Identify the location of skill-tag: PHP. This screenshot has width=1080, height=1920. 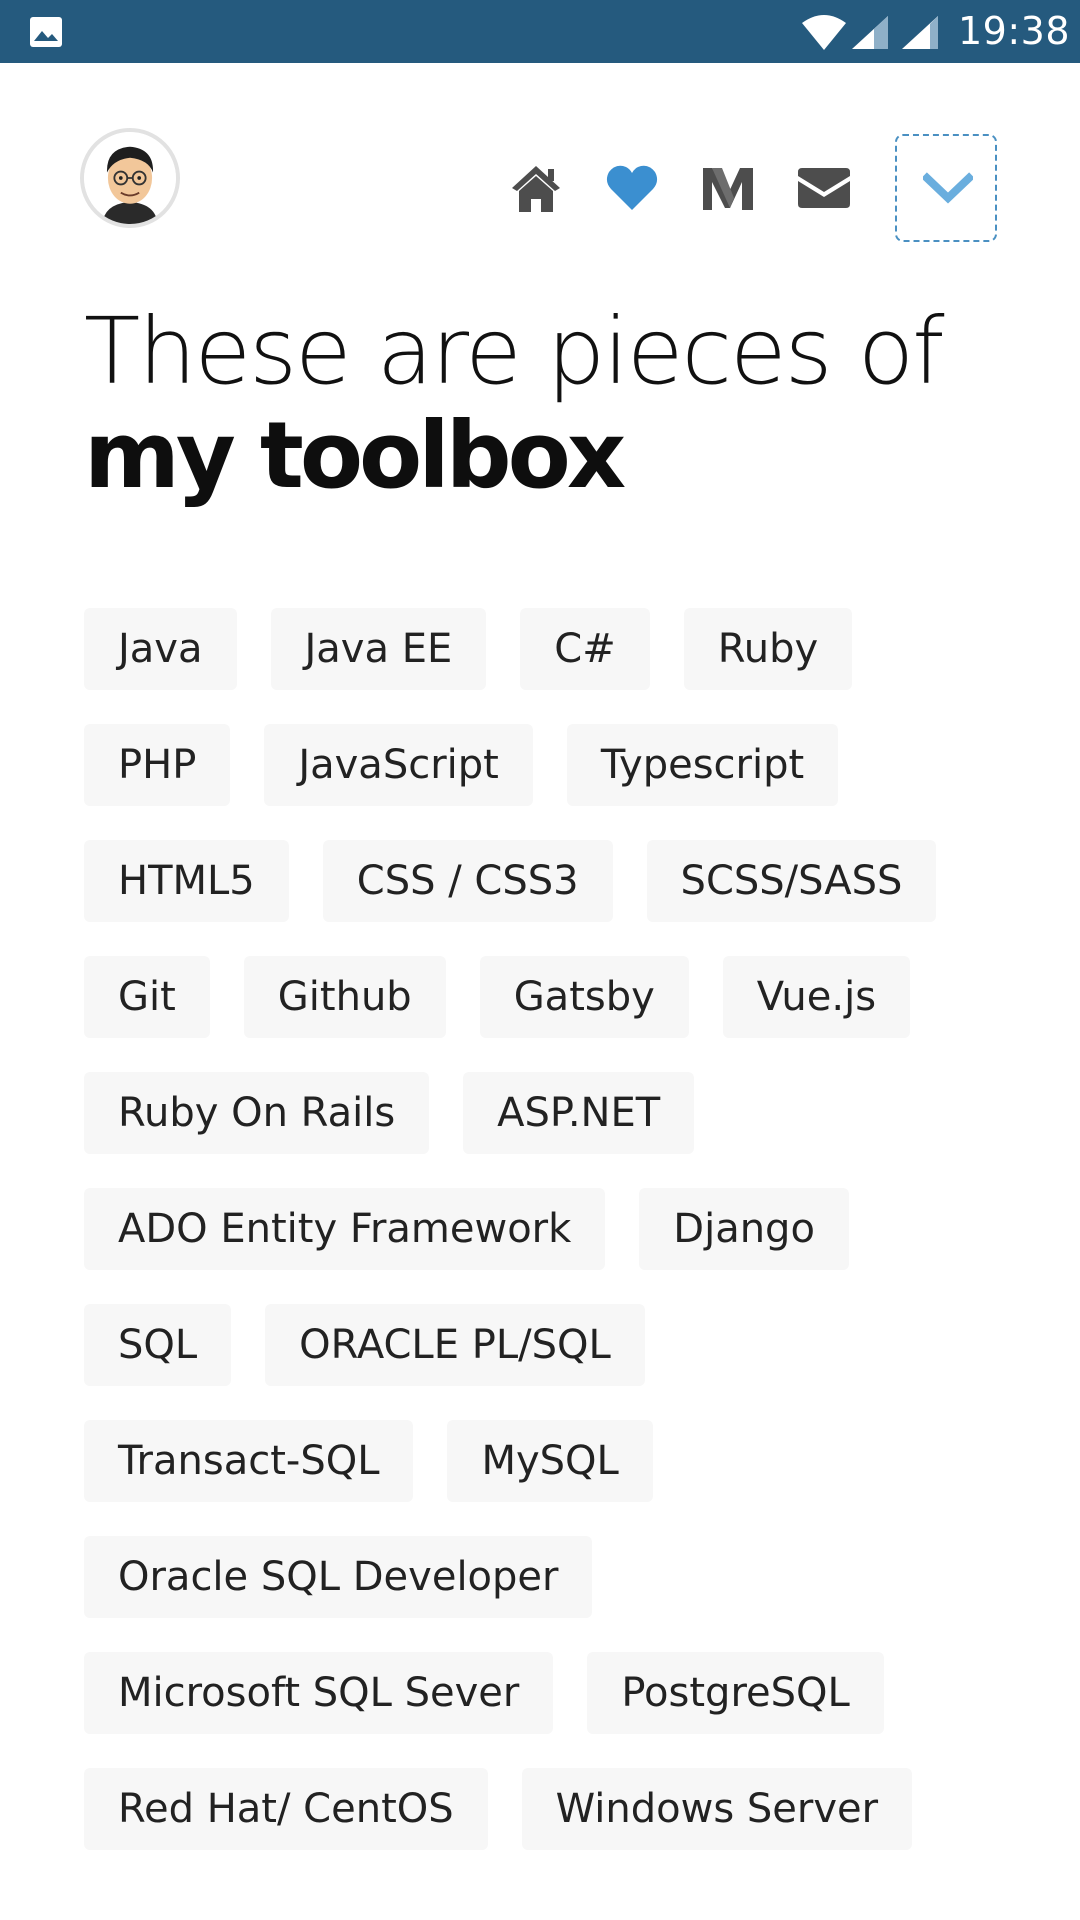
(157, 765).